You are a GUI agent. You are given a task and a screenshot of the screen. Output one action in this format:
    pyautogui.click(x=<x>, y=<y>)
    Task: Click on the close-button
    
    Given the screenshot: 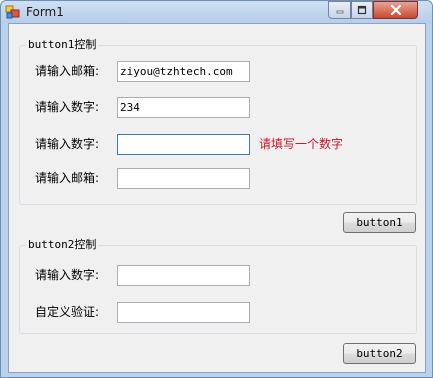 What is the action you would take?
    pyautogui.click(x=395, y=10)
    